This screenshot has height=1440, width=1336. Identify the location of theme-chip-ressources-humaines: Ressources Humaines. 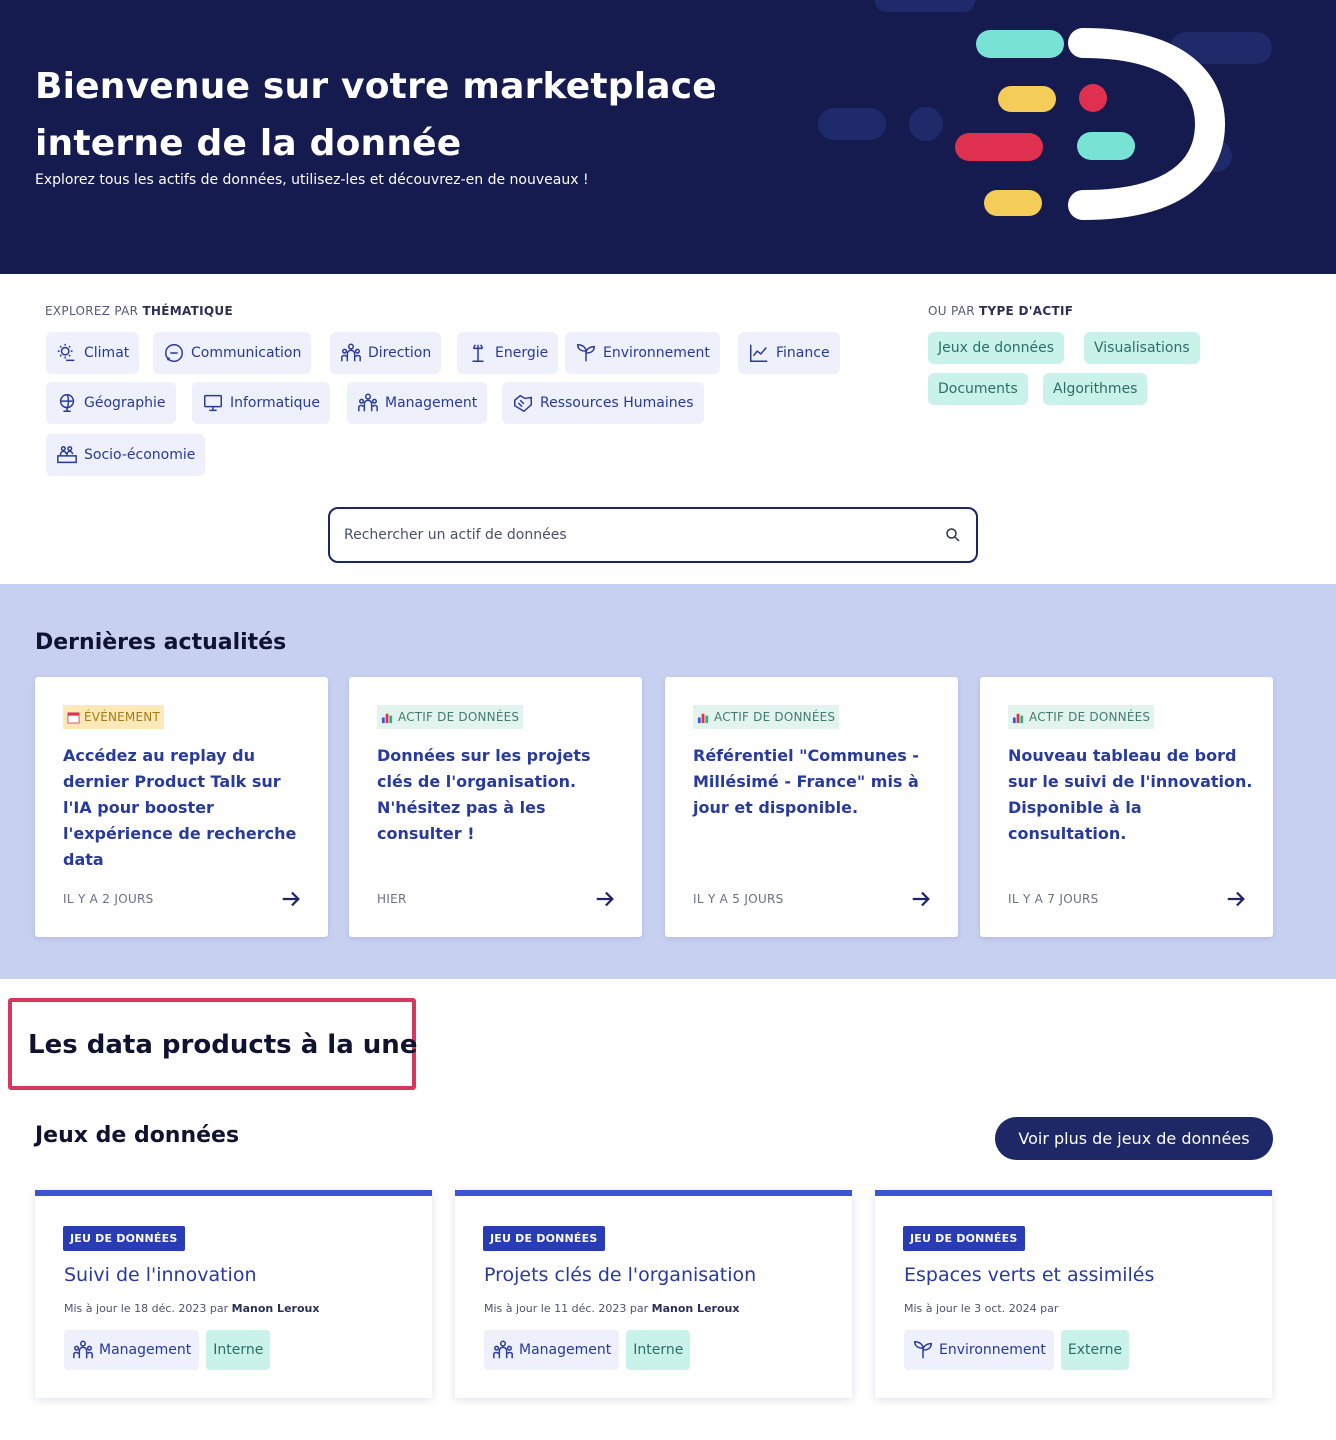
(603, 403).